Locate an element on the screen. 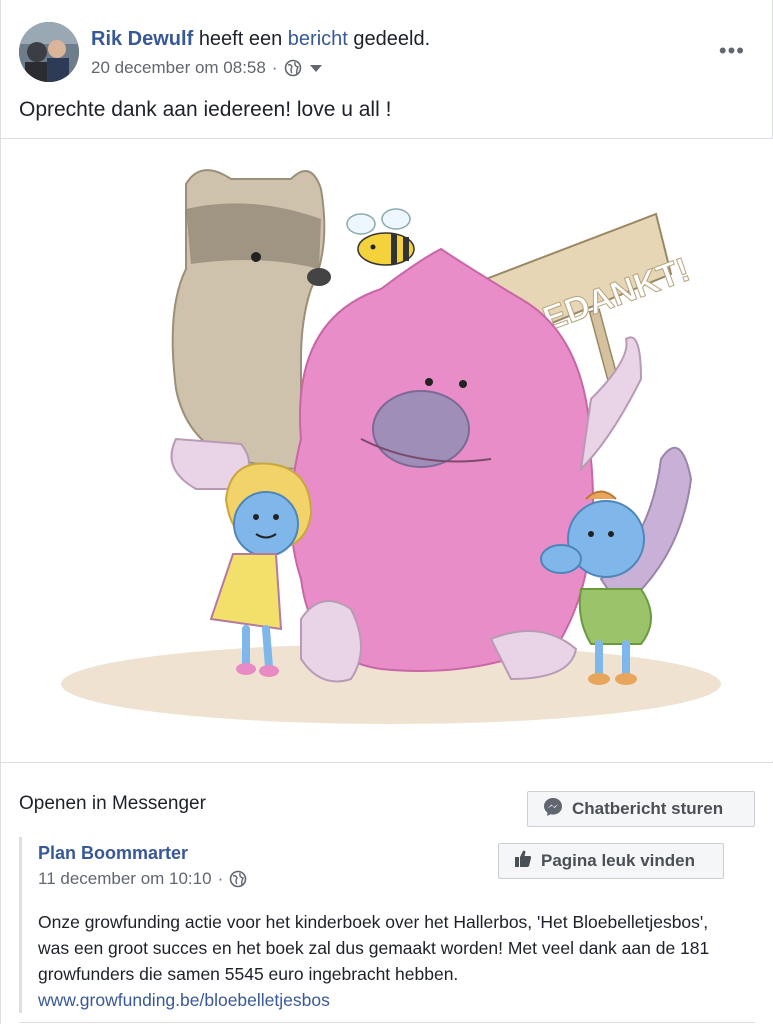 This screenshot has width=773, height=1024. send-message-button: Chatbericht sturen is located at coordinates (641, 809).